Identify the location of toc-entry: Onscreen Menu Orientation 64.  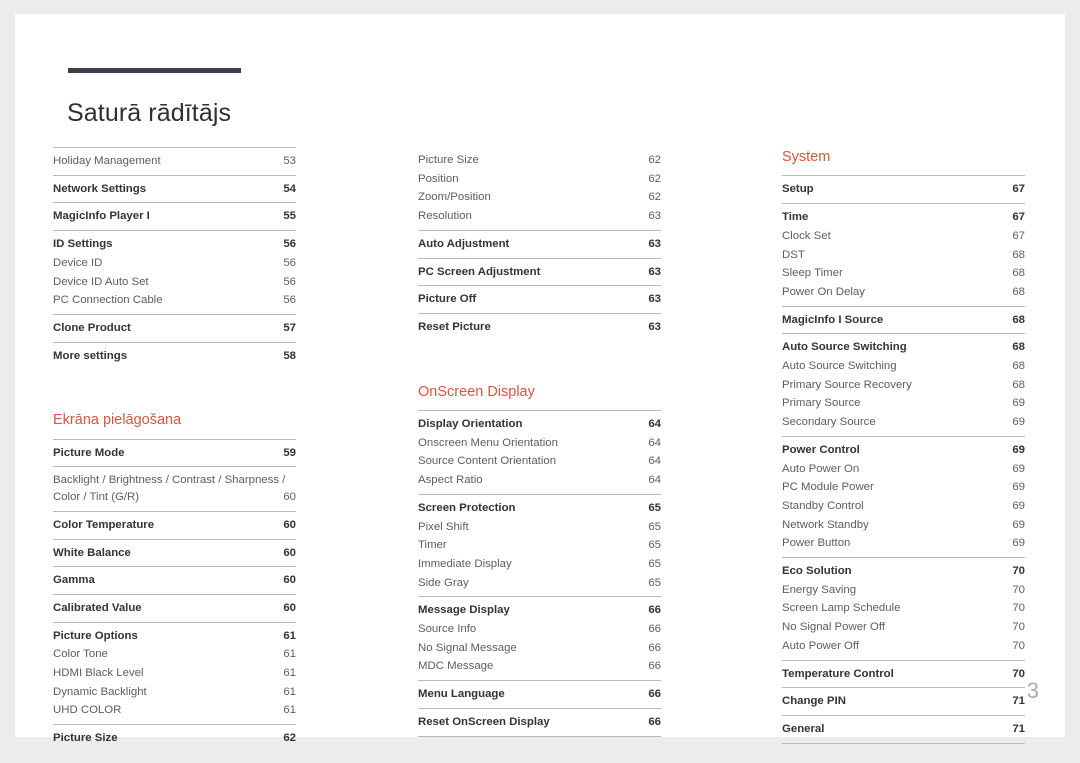
(539, 443).